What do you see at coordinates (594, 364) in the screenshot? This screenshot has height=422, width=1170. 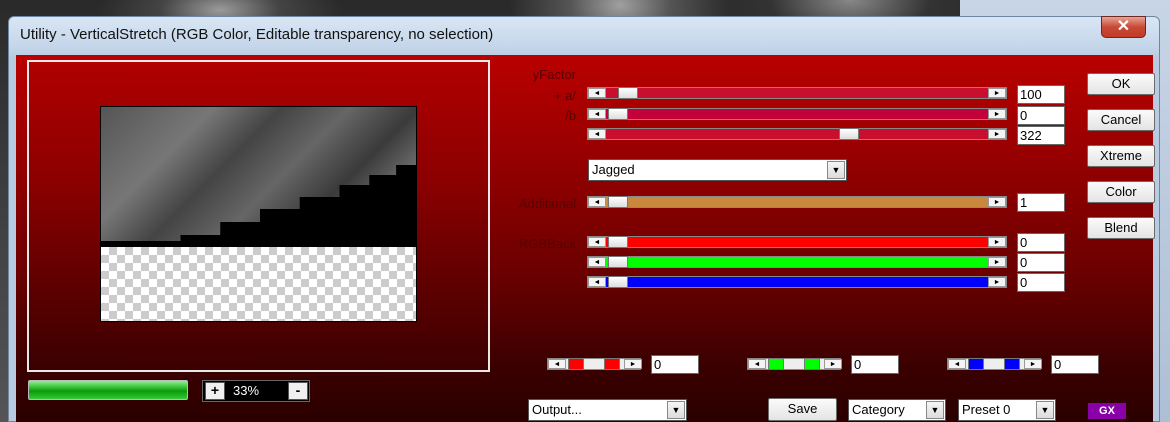 I see `mini-red-slider: ◄ ►` at bounding box center [594, 364].